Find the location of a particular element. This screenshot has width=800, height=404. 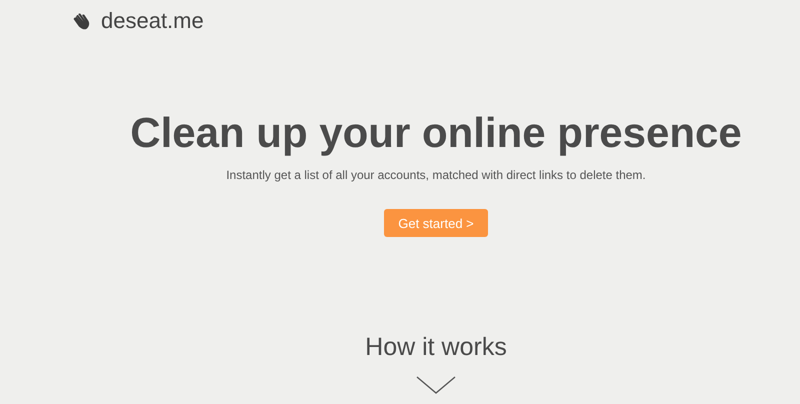

section-heading: How it works is located at coordinates (436, 347).